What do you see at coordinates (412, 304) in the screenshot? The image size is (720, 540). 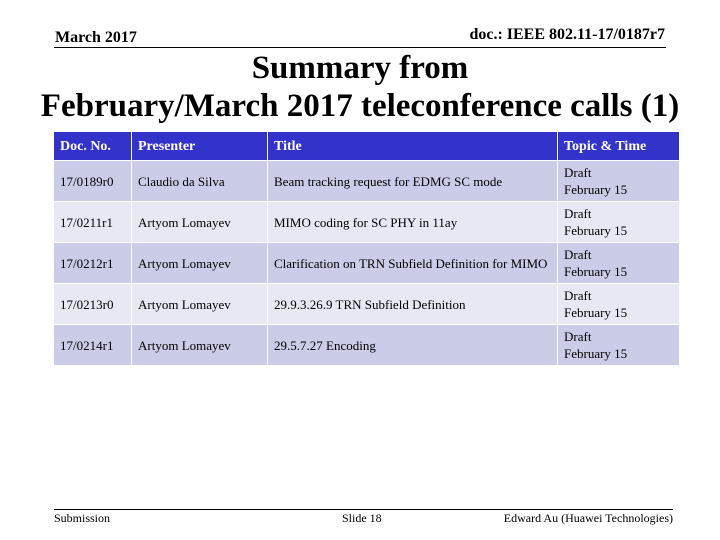 I see `cell-title: 29.9.3.26.9 TRN Subfield Definition` at bounding box center [412, 304].